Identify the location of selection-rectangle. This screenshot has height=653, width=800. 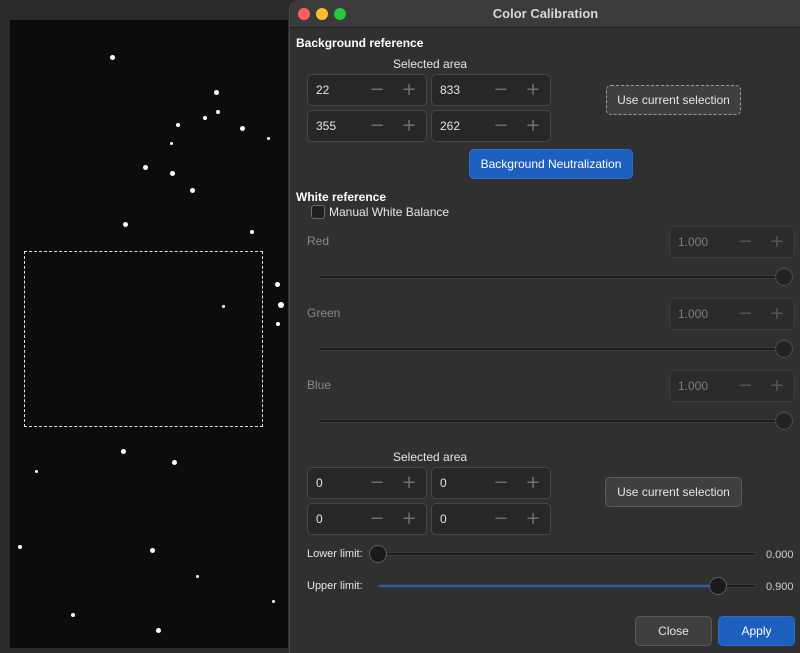
(143, 339).